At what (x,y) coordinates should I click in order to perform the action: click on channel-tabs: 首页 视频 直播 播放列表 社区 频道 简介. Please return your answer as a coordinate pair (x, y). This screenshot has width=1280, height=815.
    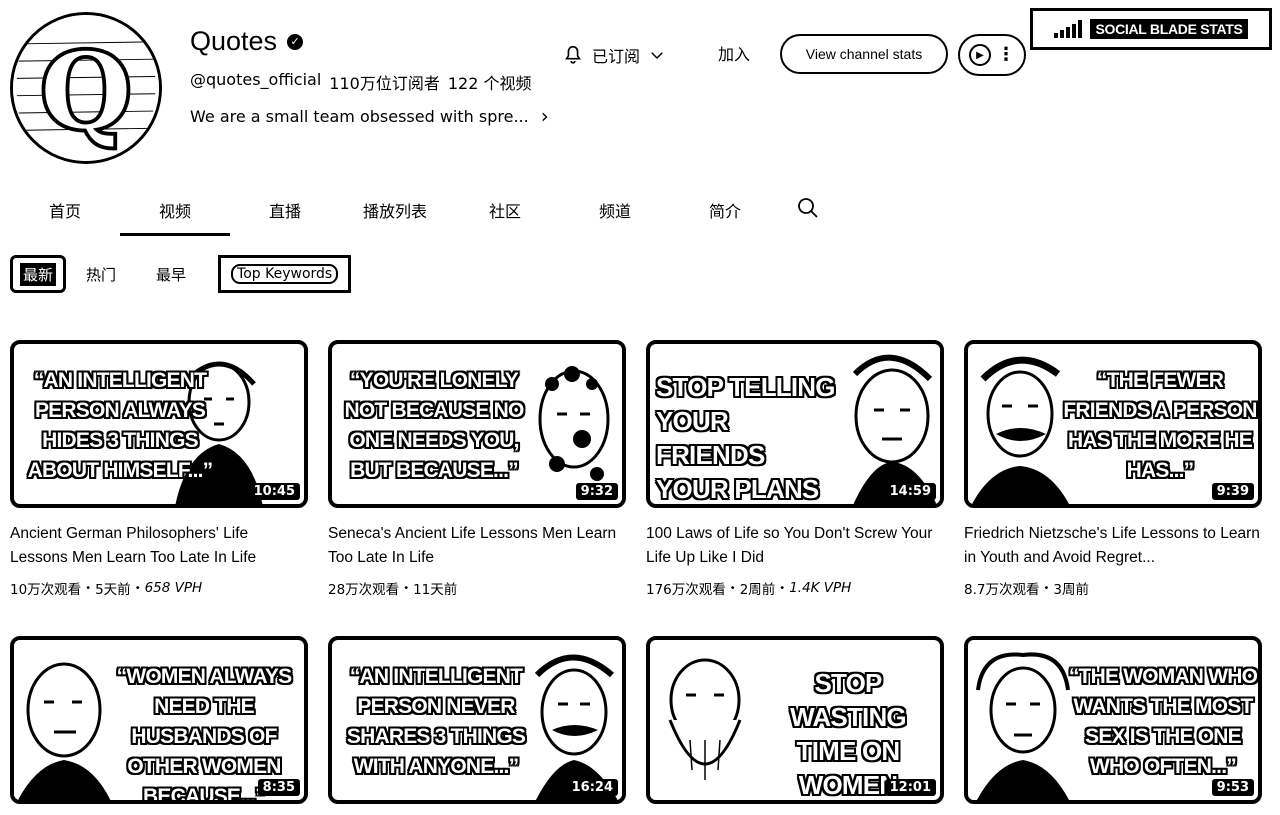
    Looking at the image, I should click on (423, 213).